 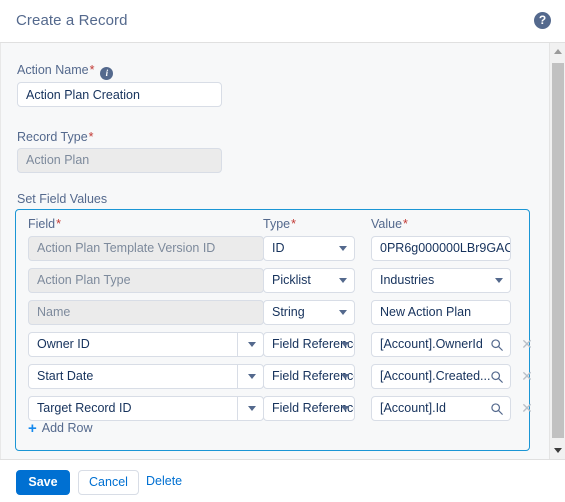 What do you see at coordinates (72, 20) in the screenshot?
I see `page-title: Create a Record` at bounding box center [72, 20].